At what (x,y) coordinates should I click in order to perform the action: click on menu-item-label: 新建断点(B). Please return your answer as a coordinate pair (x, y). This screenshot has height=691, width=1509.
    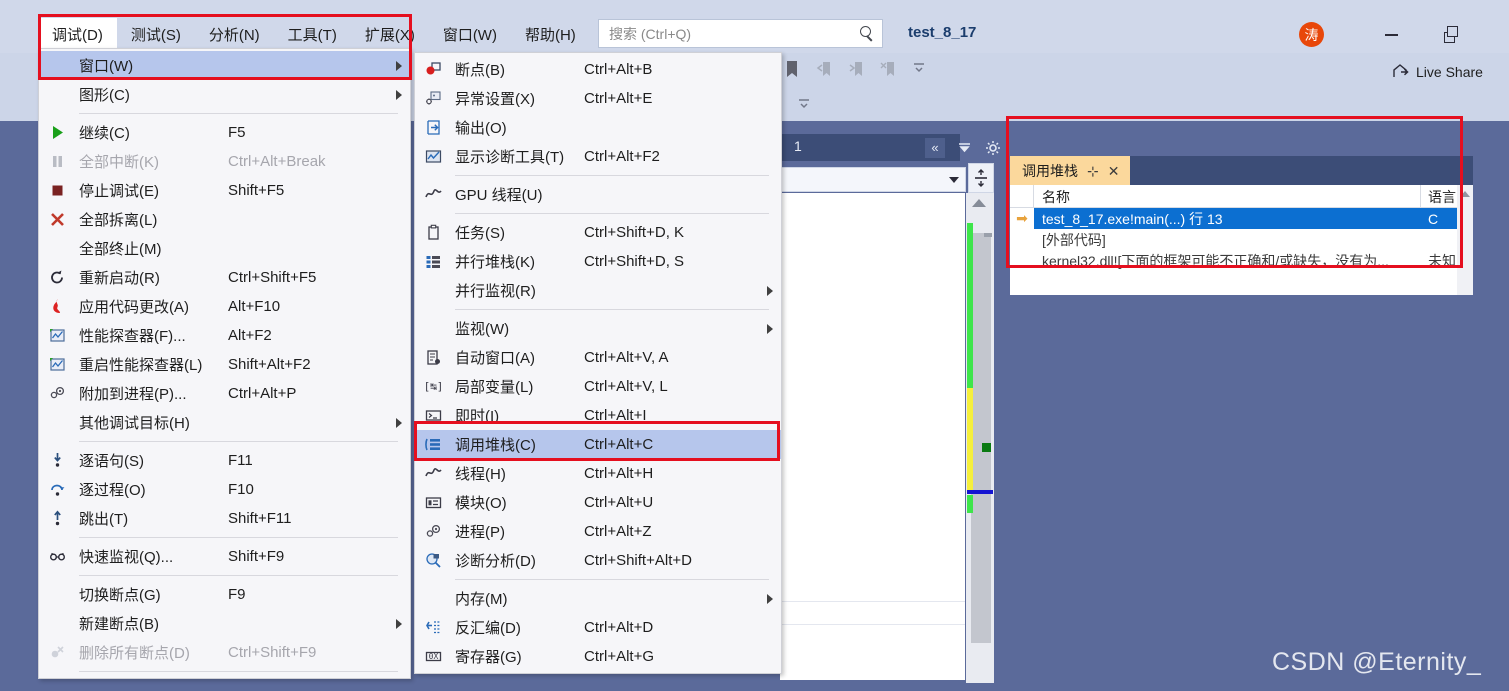
    Looking at the image, I should click on (119, 624).